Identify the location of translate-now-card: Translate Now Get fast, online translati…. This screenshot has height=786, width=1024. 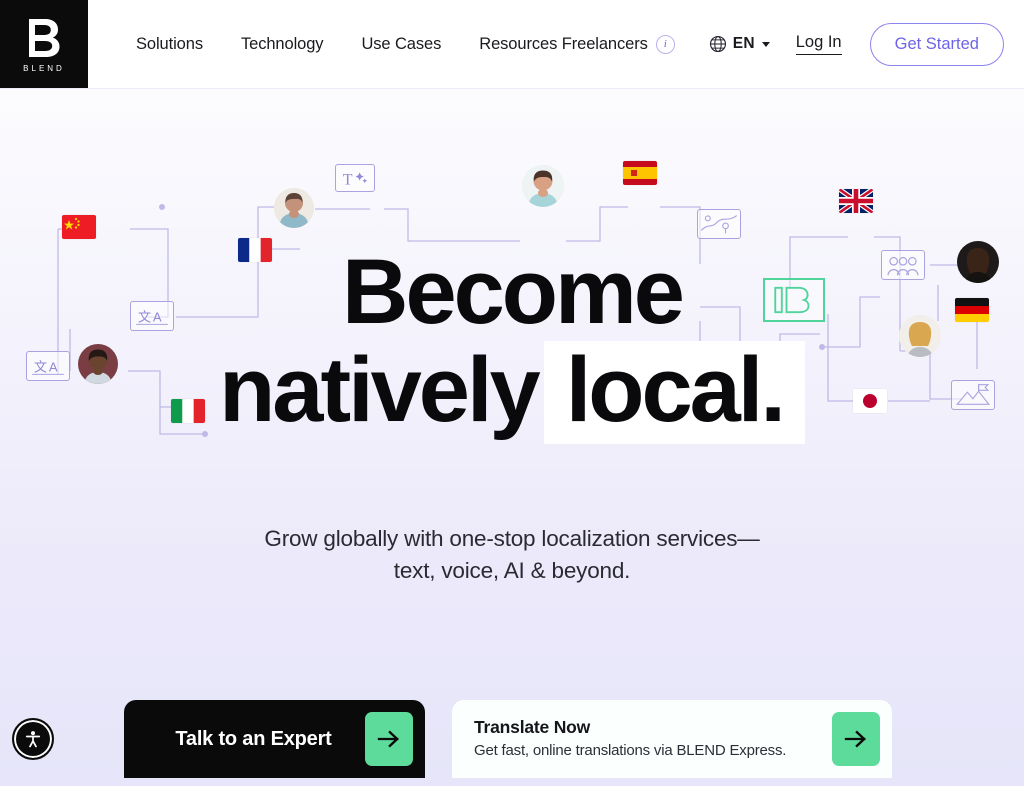
(672, 739).